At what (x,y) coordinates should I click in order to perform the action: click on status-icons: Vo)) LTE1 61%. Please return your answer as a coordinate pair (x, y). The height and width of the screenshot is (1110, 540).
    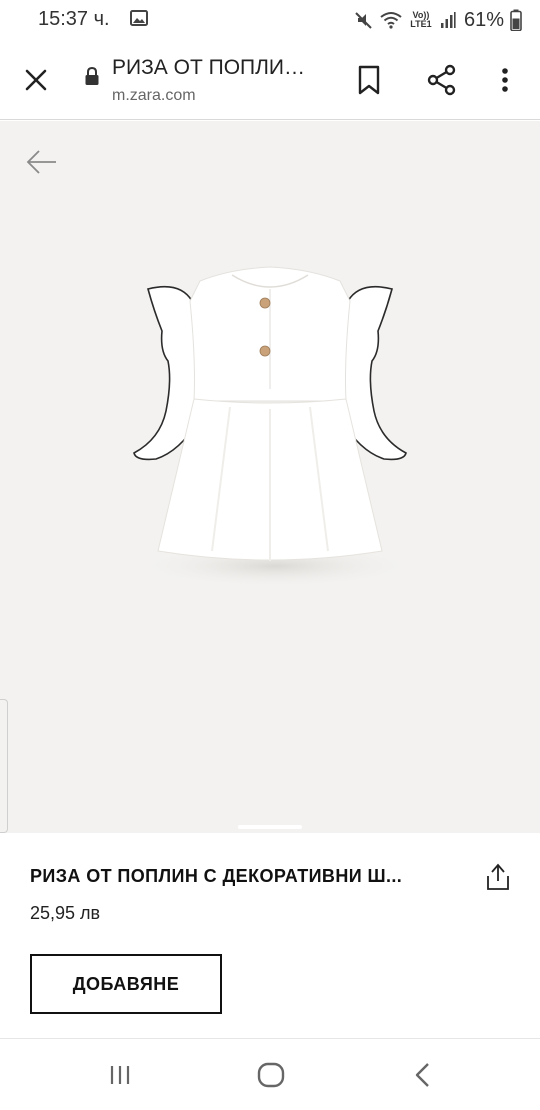
    Looking at the image, I should click on (438, 20).